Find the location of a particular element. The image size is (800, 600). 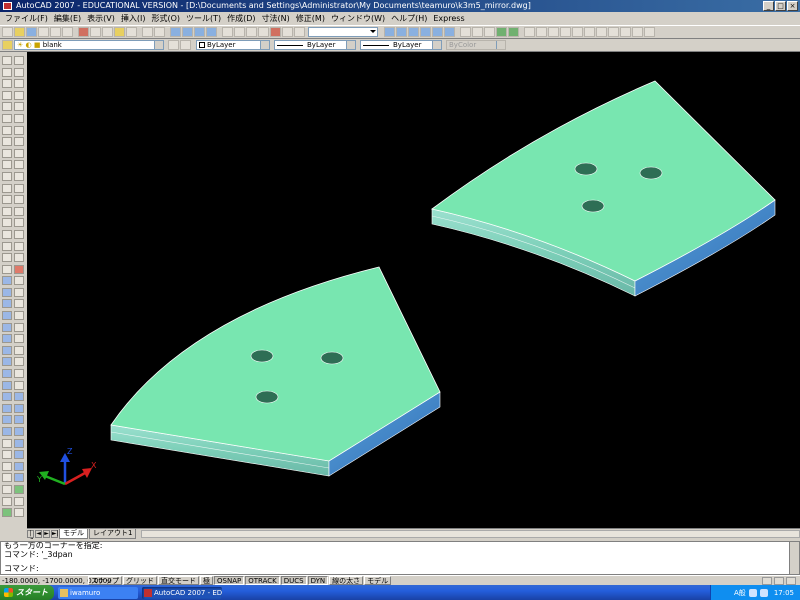

menu-insert: 挿入(I) is located at coordinates (133, 18).